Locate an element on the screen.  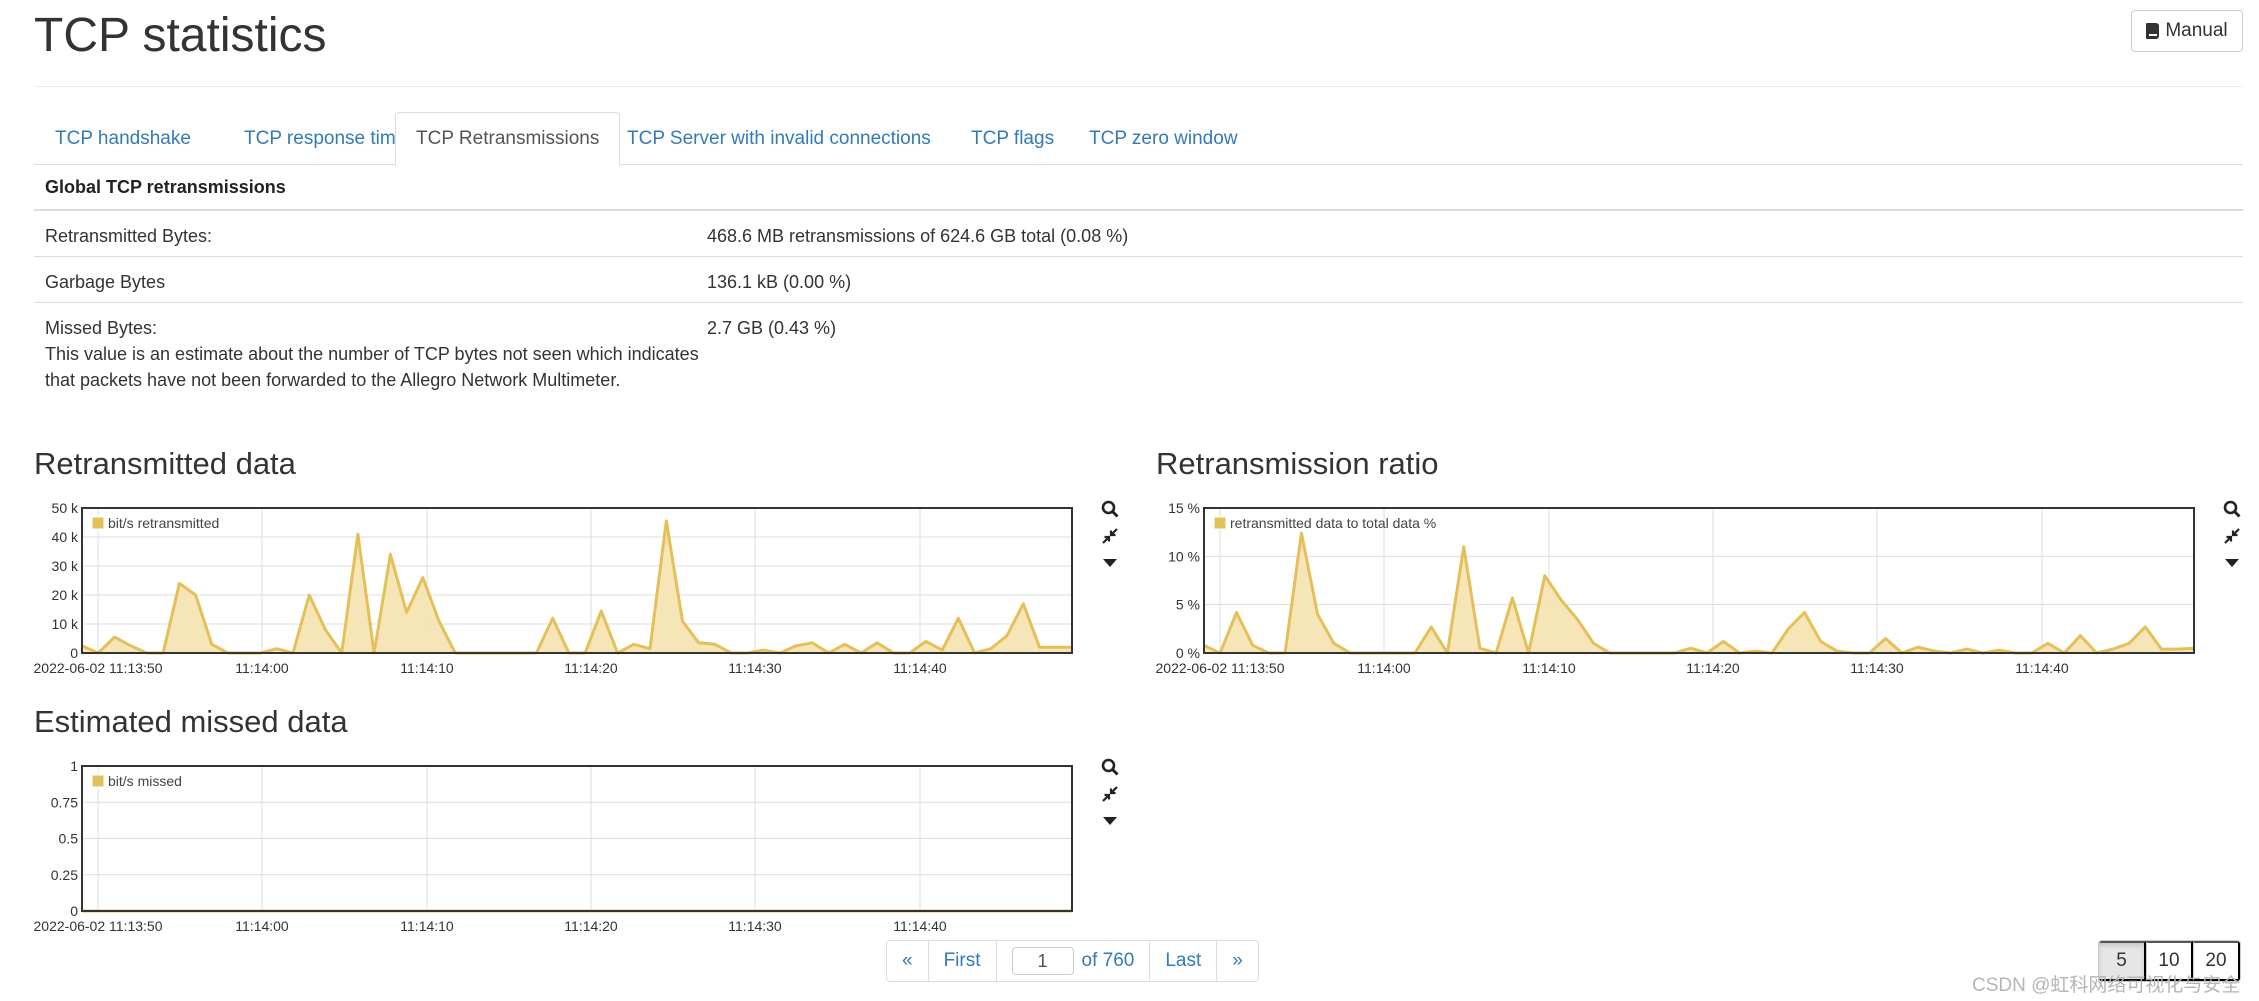
tab-tcp-server-invalid-connections: TCP Server with invalid connections is located at coordinates (779, 138).